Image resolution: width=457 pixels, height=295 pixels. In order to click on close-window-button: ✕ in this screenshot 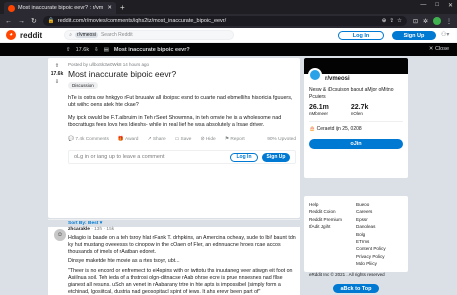, I will do `click(450, 5)`.